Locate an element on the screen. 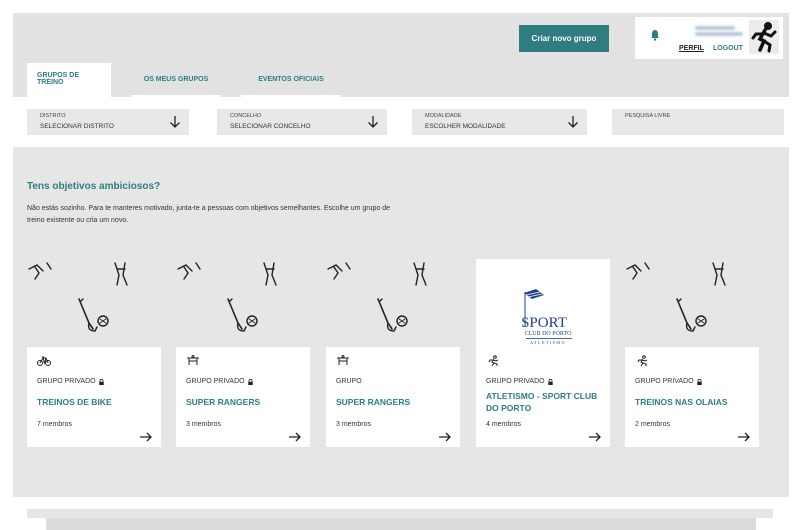 The image size is (800, 530). card-name: TREINOS NAS OLAIAS is located at coordinates (681, 402).